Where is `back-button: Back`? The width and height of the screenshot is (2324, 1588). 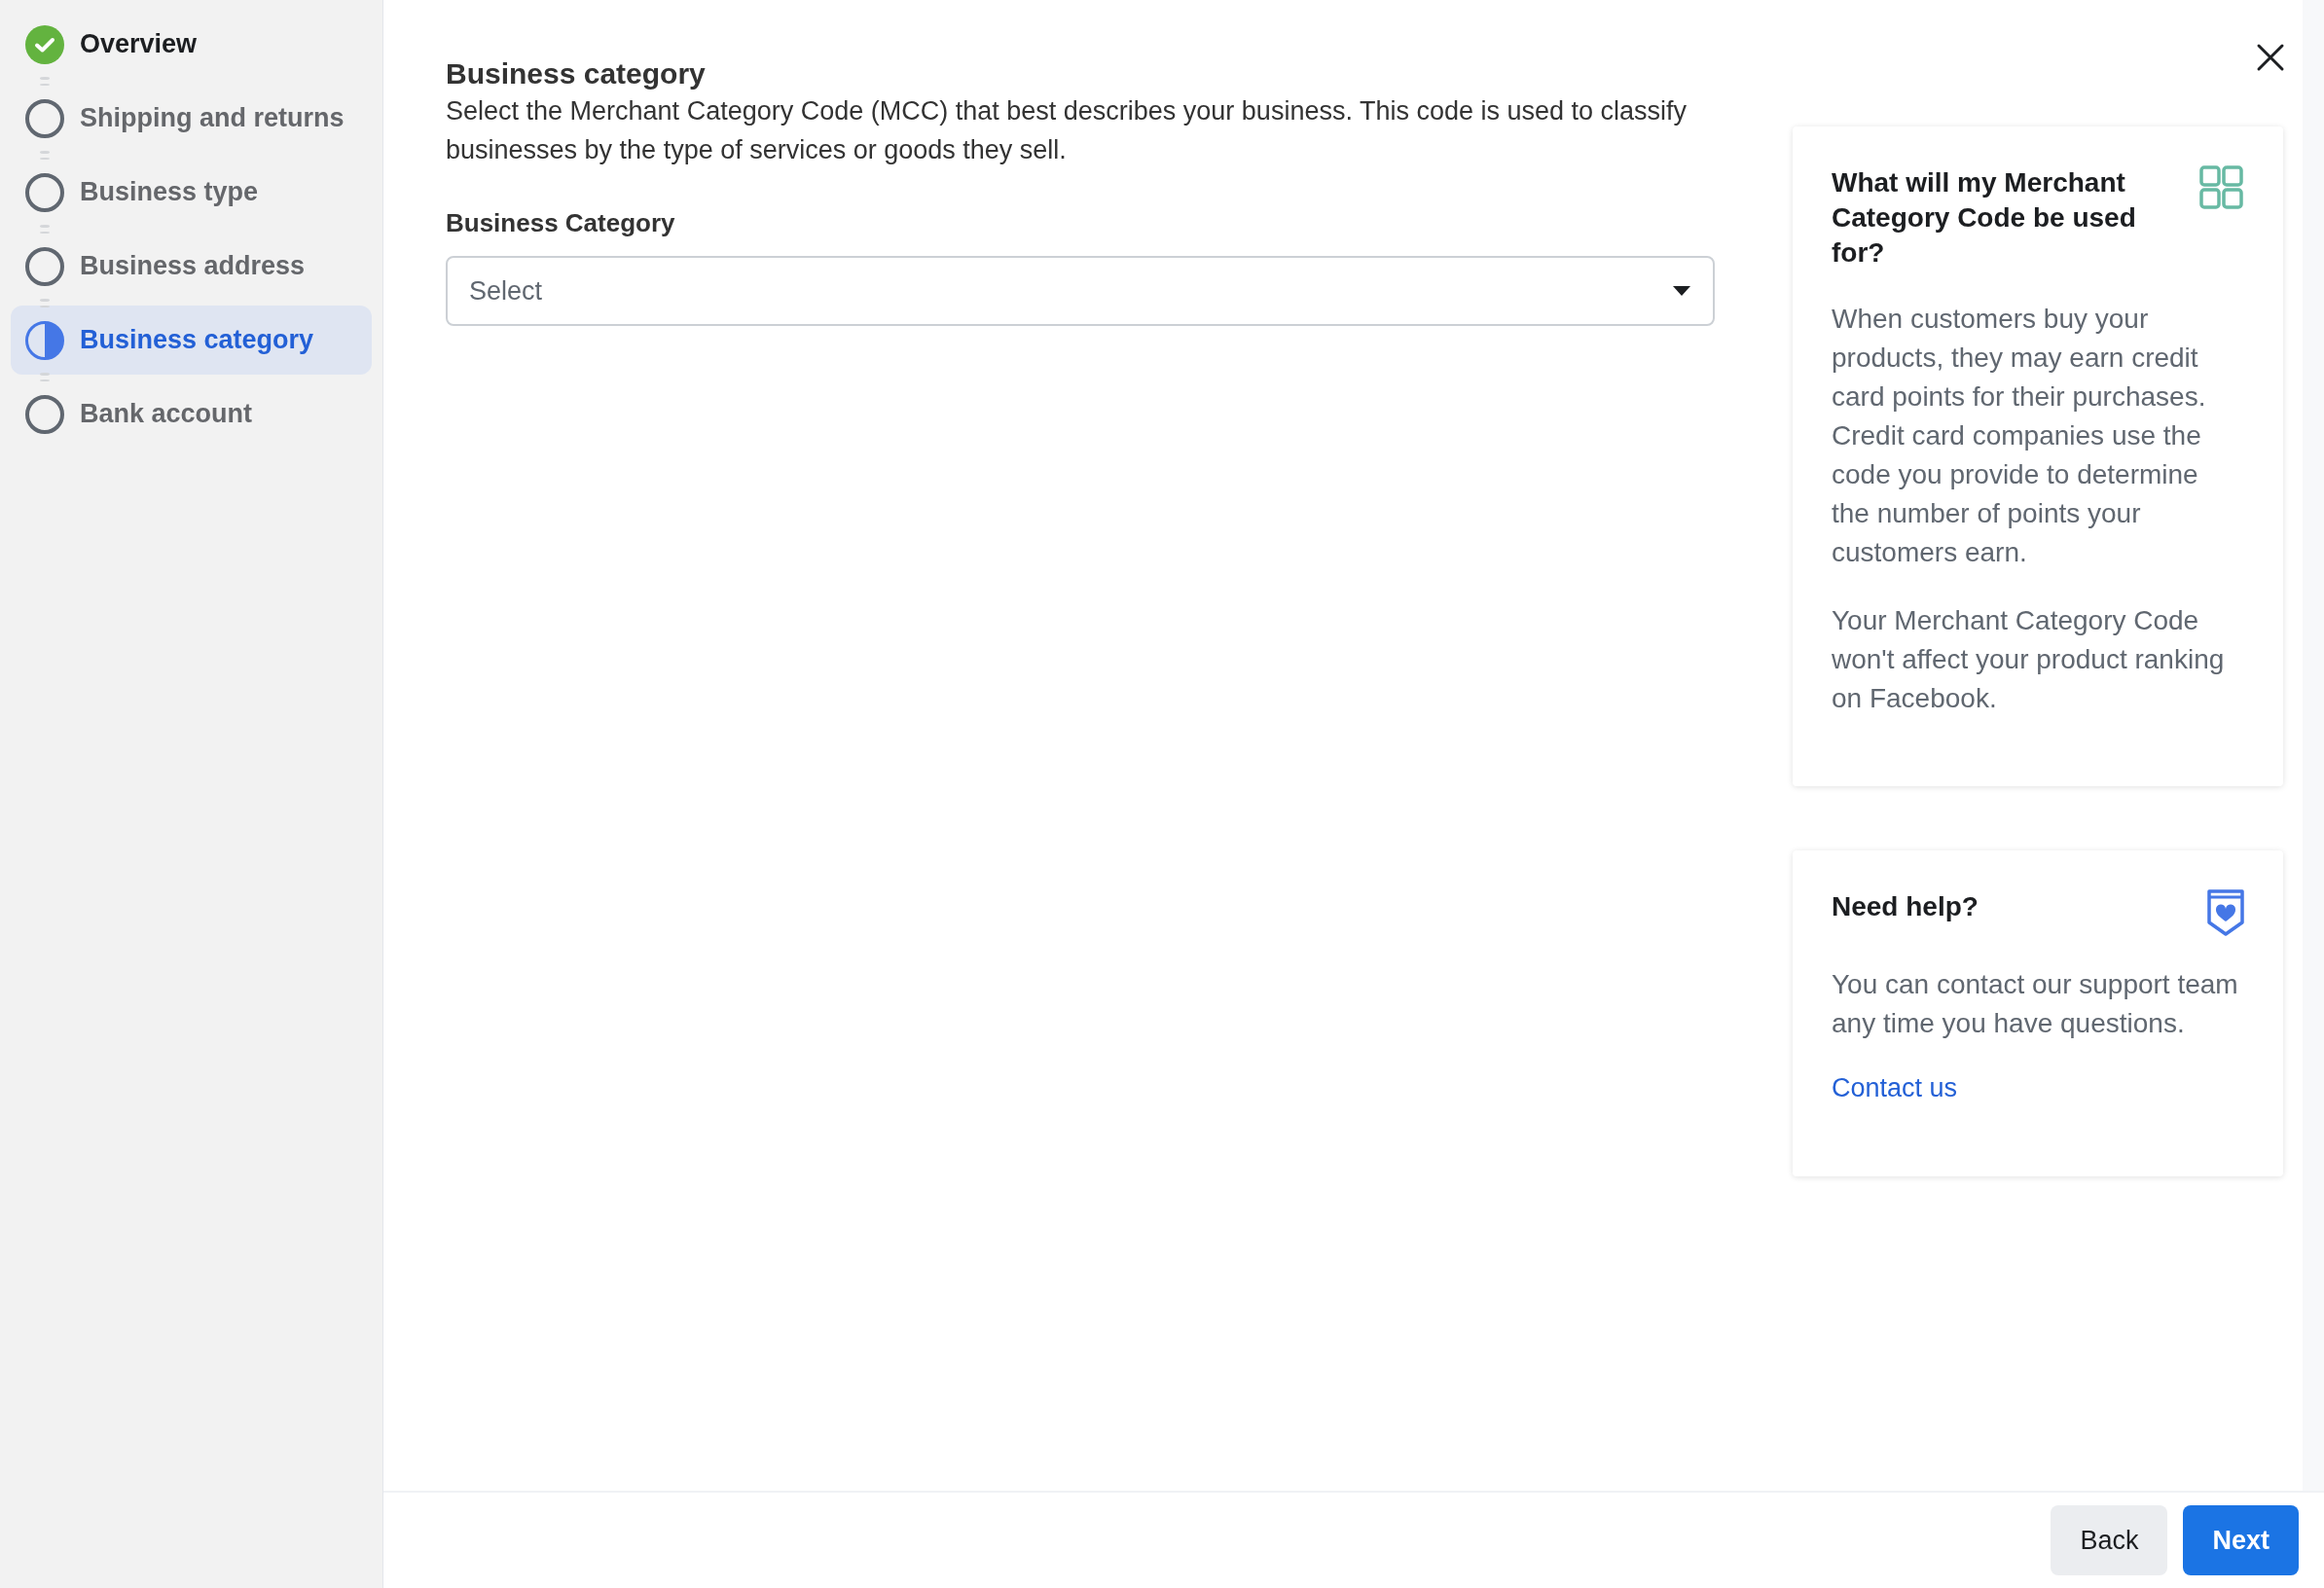
back-button: Back is located at coordinates (2109, 1540).